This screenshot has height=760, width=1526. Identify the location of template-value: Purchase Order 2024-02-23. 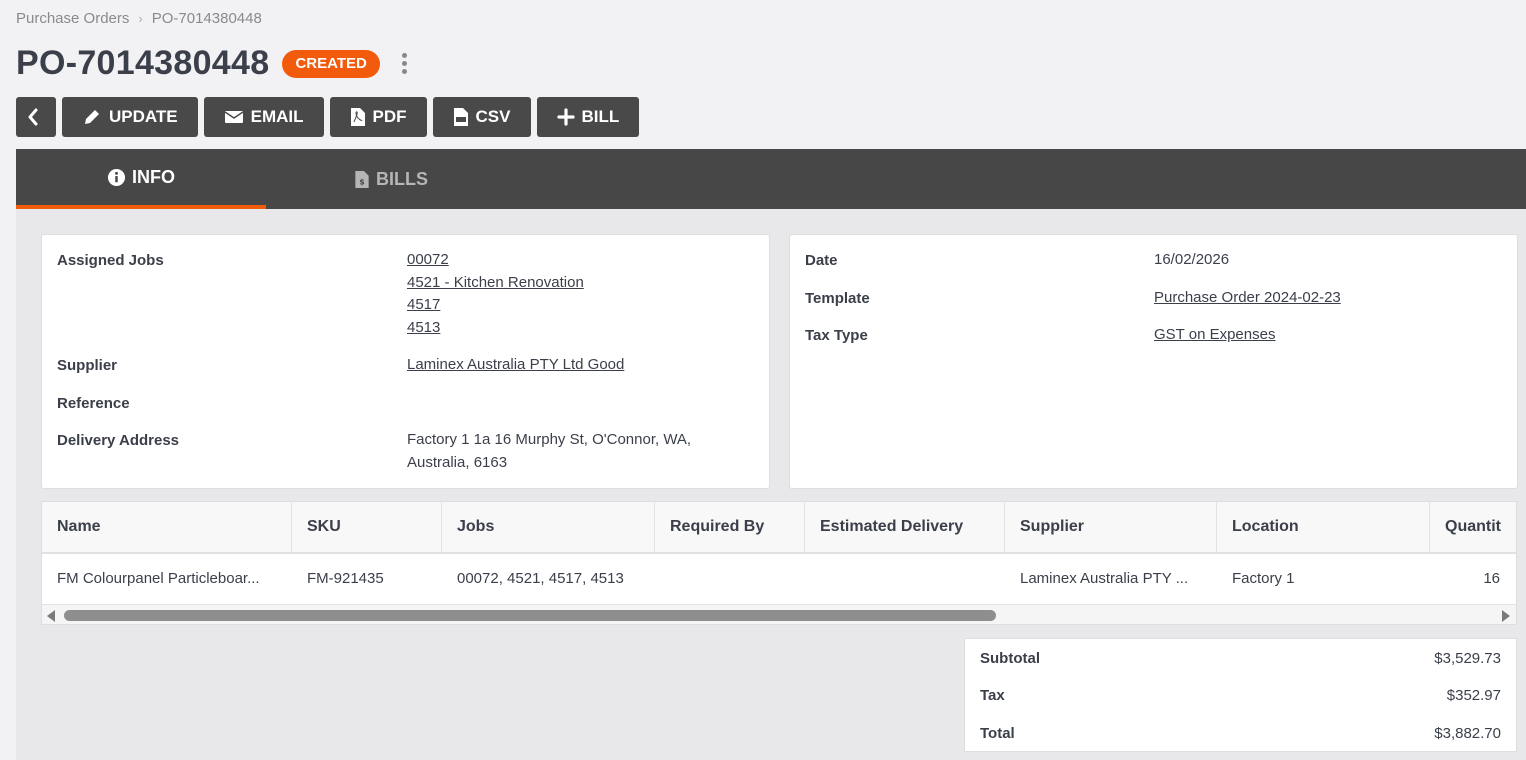
(1247, 298).